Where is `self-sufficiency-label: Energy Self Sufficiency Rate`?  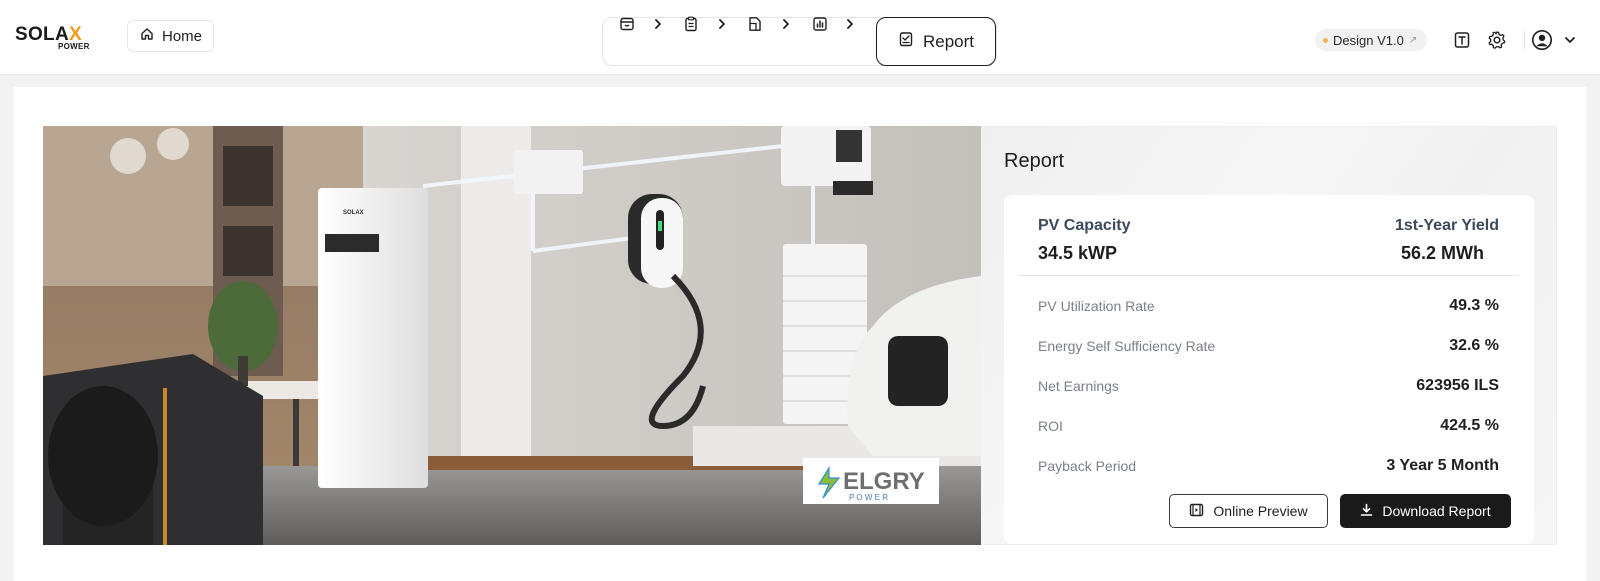 self-sufficiency-label: Energy Self Sufficiency Rate is located at coordinates (1127, 346).